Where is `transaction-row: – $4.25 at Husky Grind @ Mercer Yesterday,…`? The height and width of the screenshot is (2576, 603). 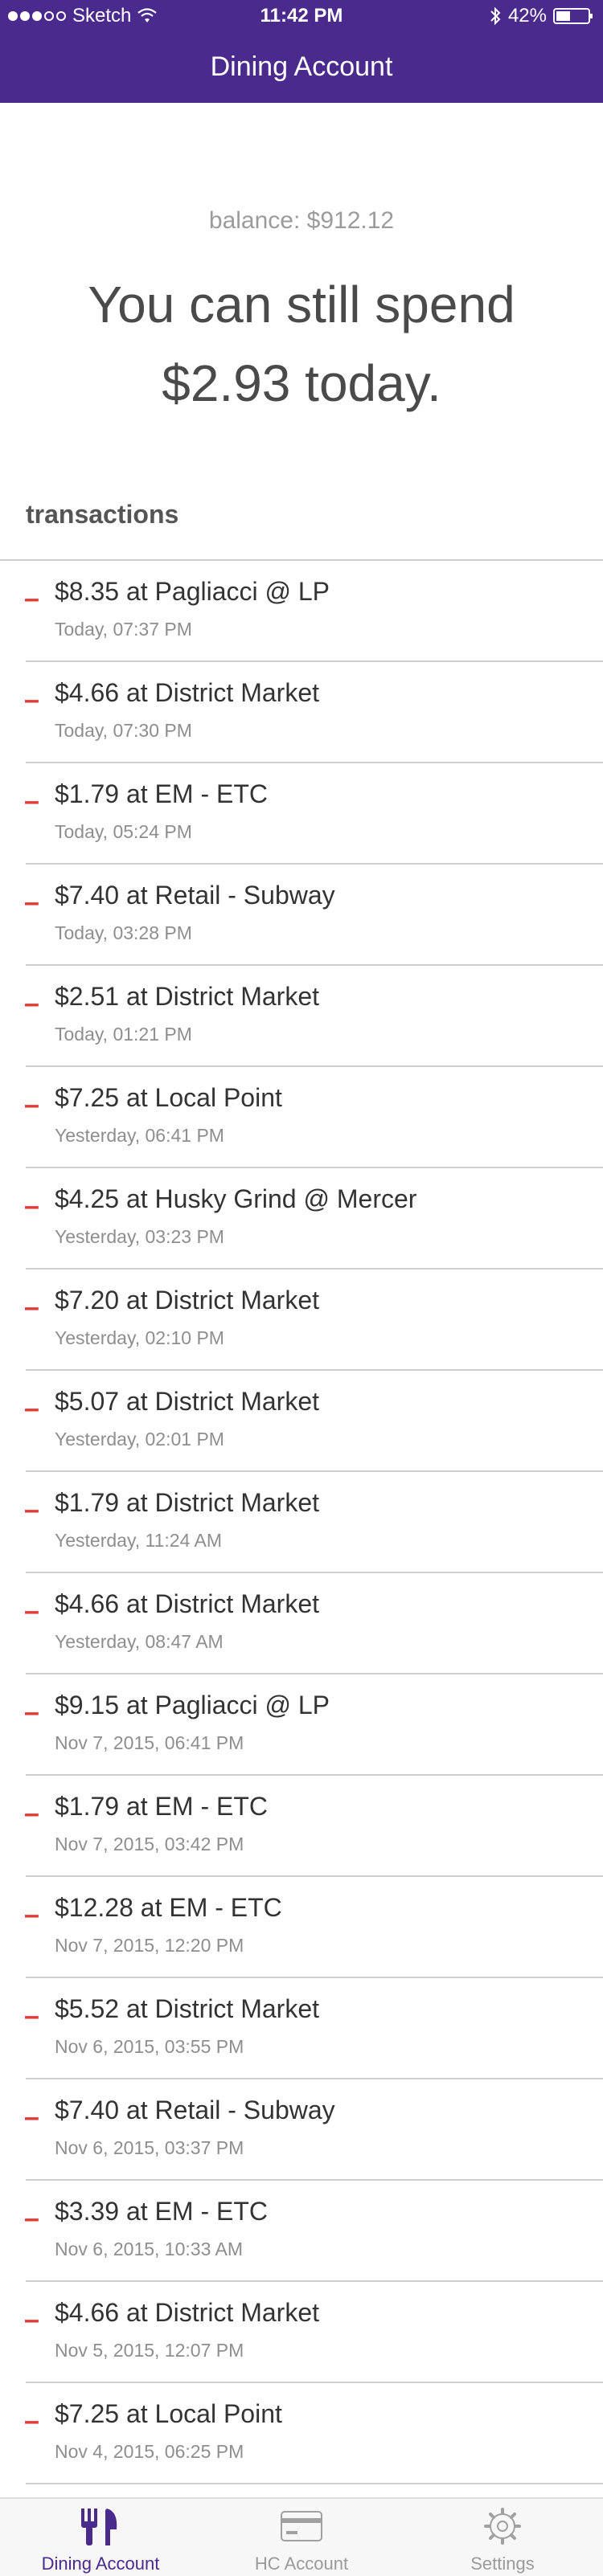
transaction-row: – $4.25 at Husky Grind @ Mercer Yesterday,… is located at coordinates (301, 1219).